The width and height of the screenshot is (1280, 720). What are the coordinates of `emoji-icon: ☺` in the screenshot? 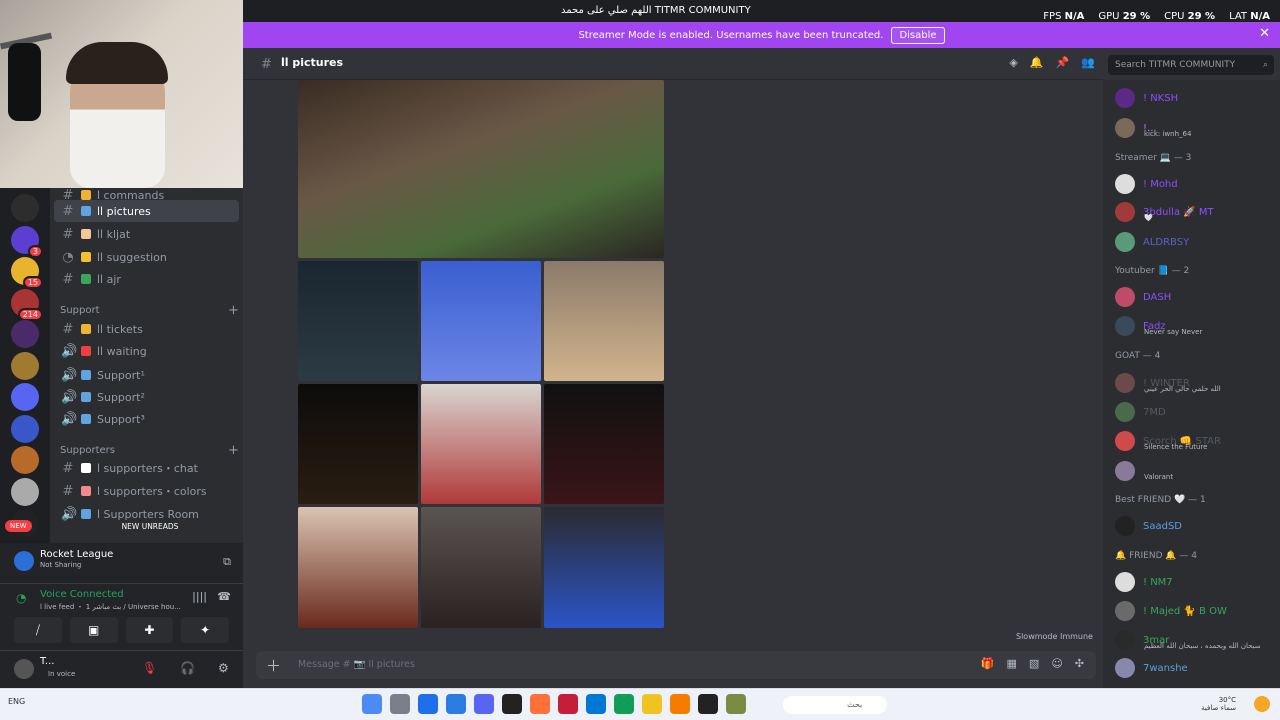 It's located at (1056, 663).